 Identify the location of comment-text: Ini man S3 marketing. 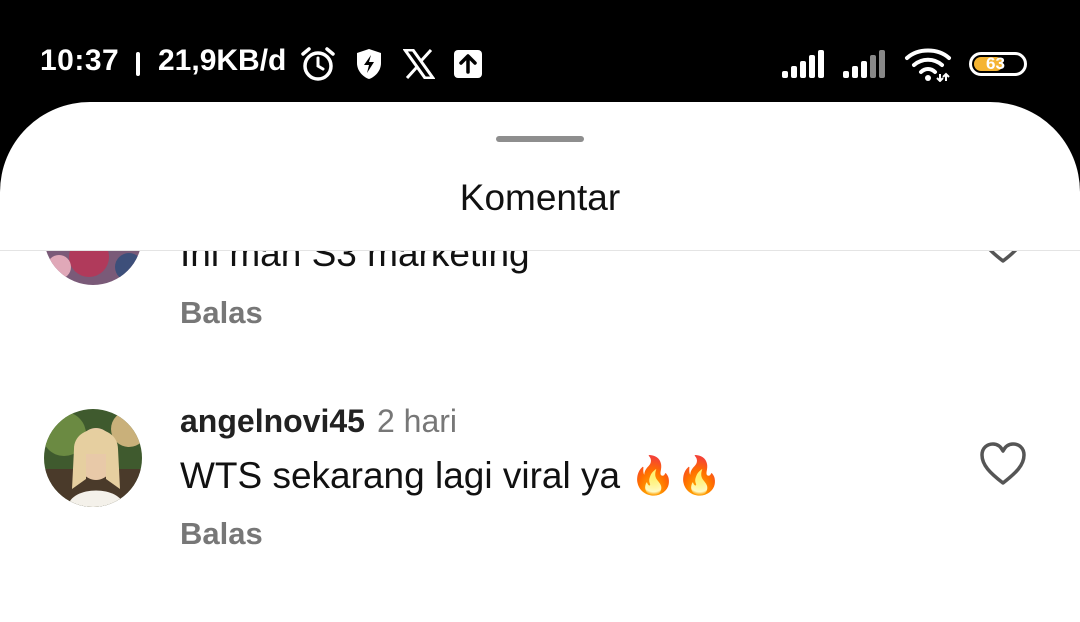
(355, 262).